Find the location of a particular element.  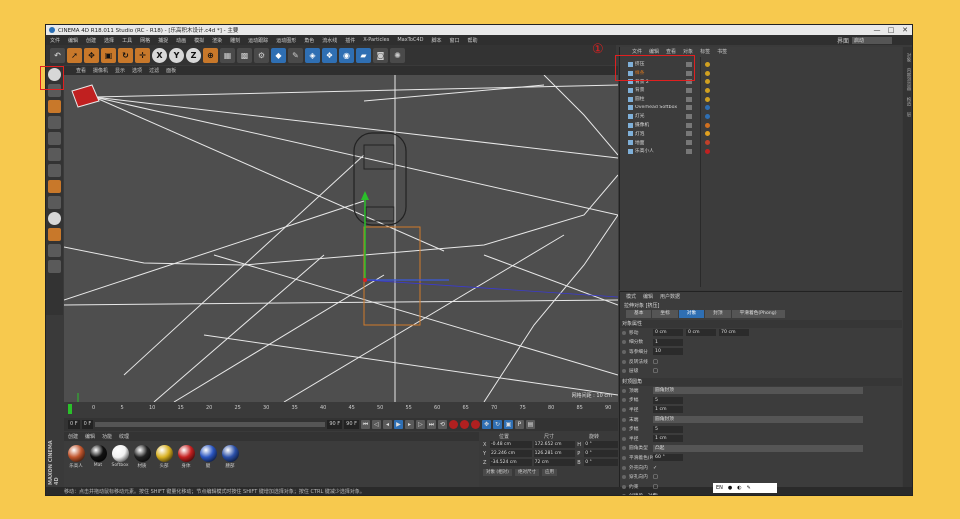

attribute-menu-item: 模式 is located at coordinates (631, 296).